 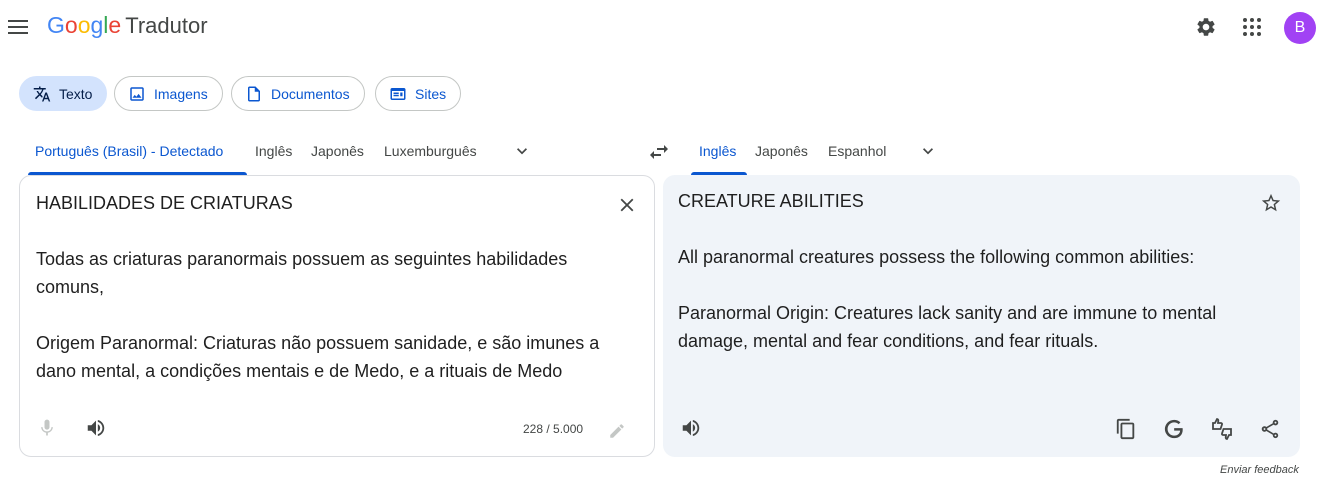 I want to click on save-translation-button, so click(x=1271, y=203).